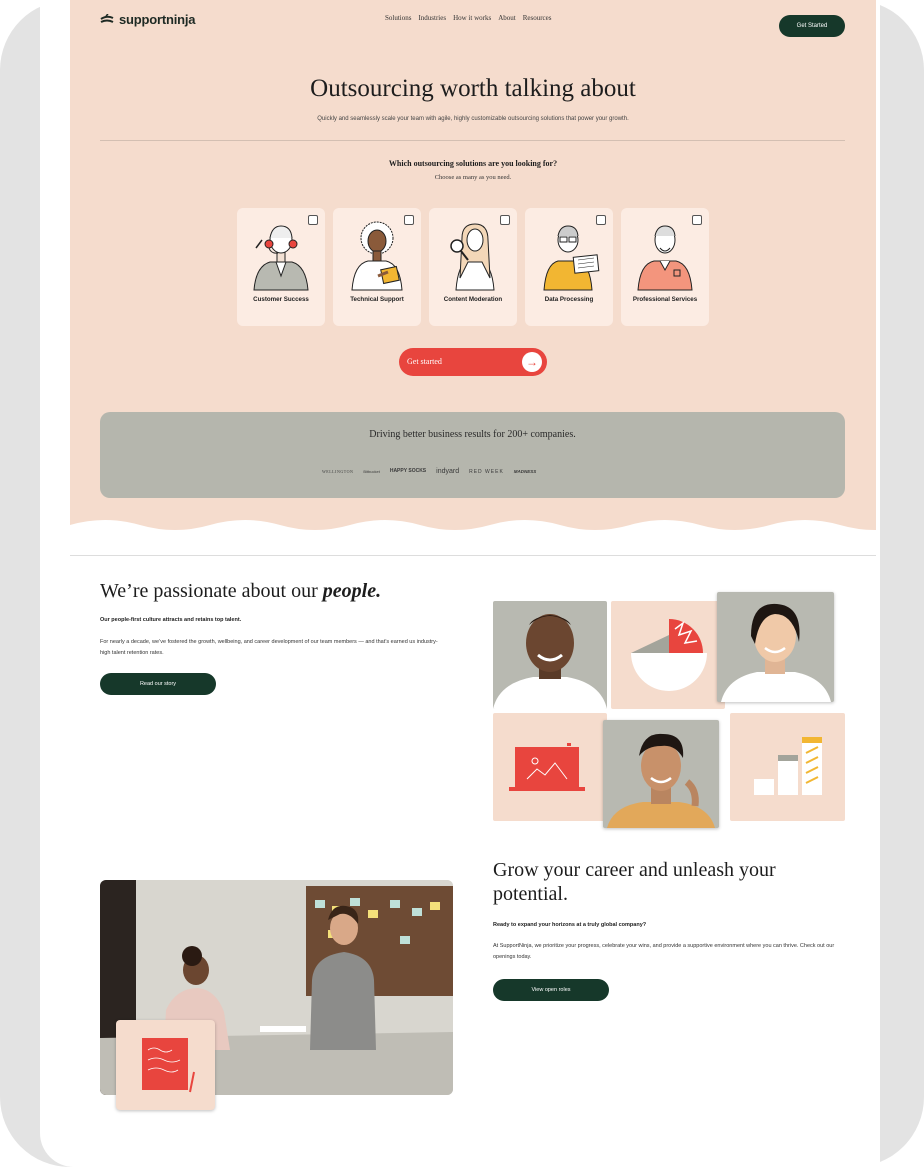 The width and height of the screenshot is (924, 1167). What do you see at coordinates (371, 471) in the screenshot?
I see `client-logo: Bitbucket` at bounding box center [371, 471].